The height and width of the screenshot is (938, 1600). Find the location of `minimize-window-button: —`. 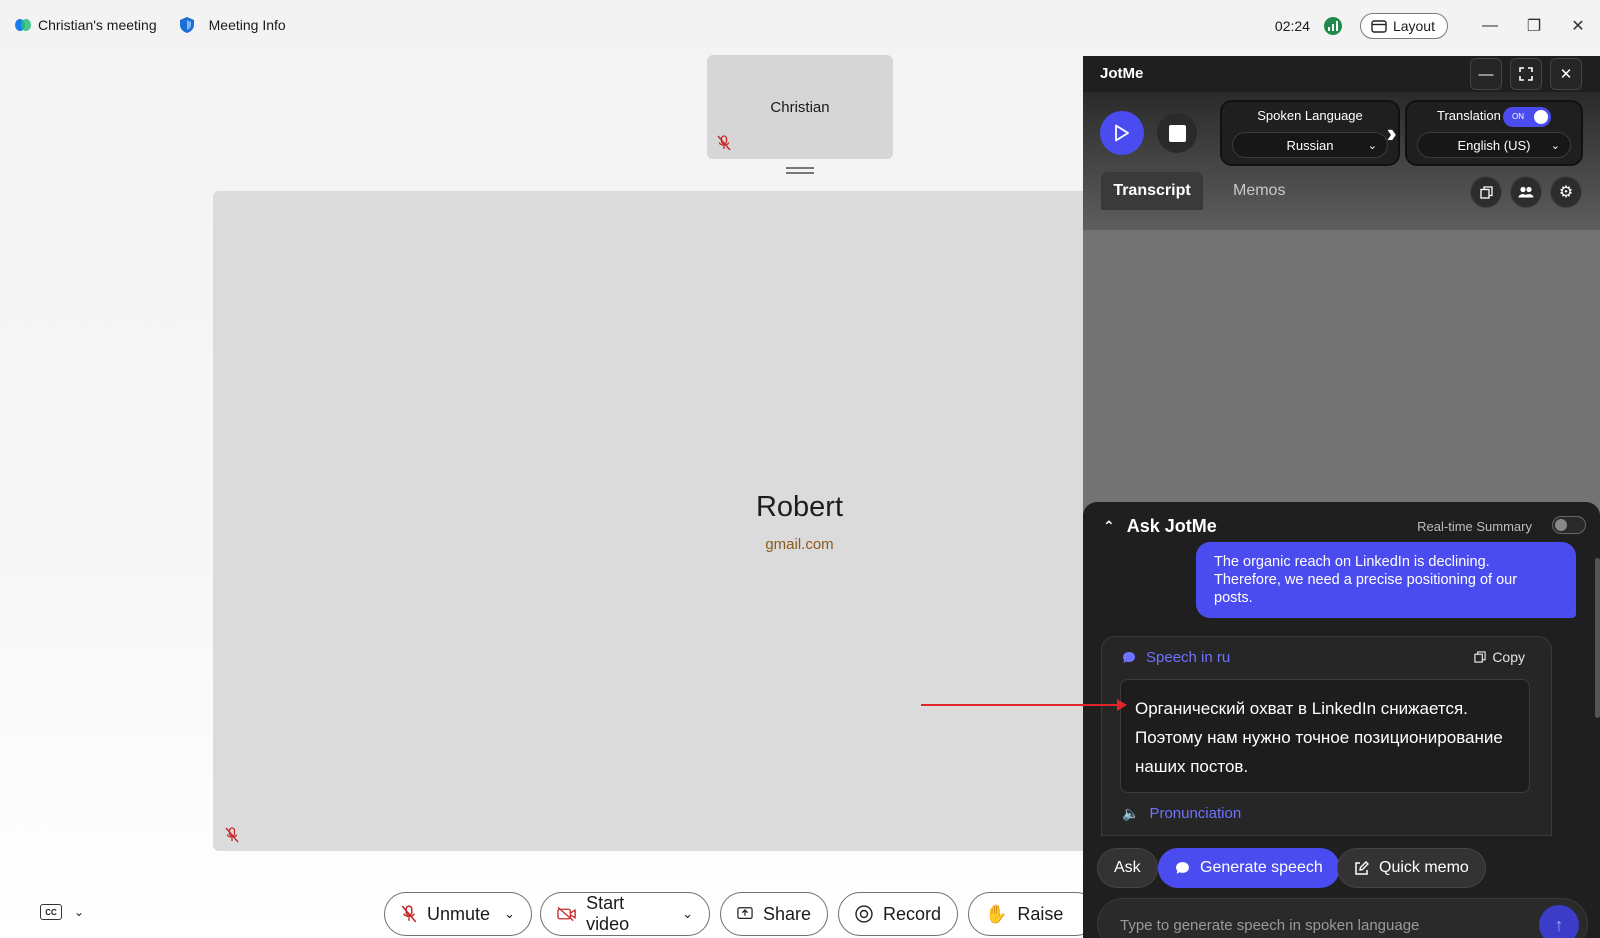

minimize-window-button: — is located at coordinates (1490, 26).